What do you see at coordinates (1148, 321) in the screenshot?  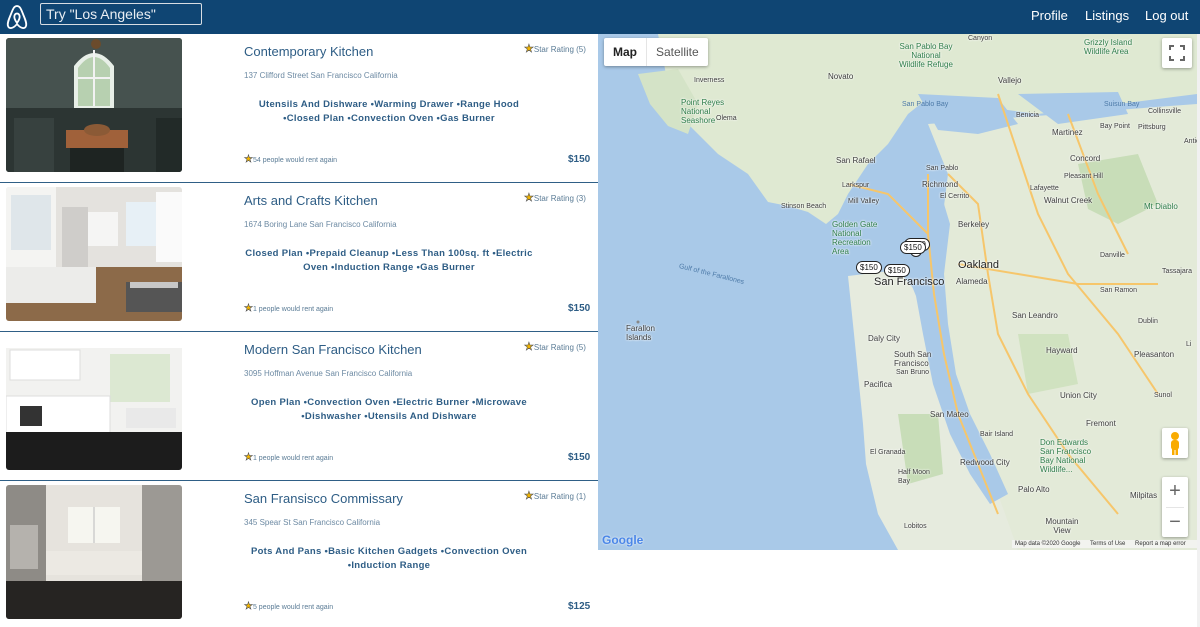 I see `map-label-dublin: Dublin` at bounding box center [1148, 321].